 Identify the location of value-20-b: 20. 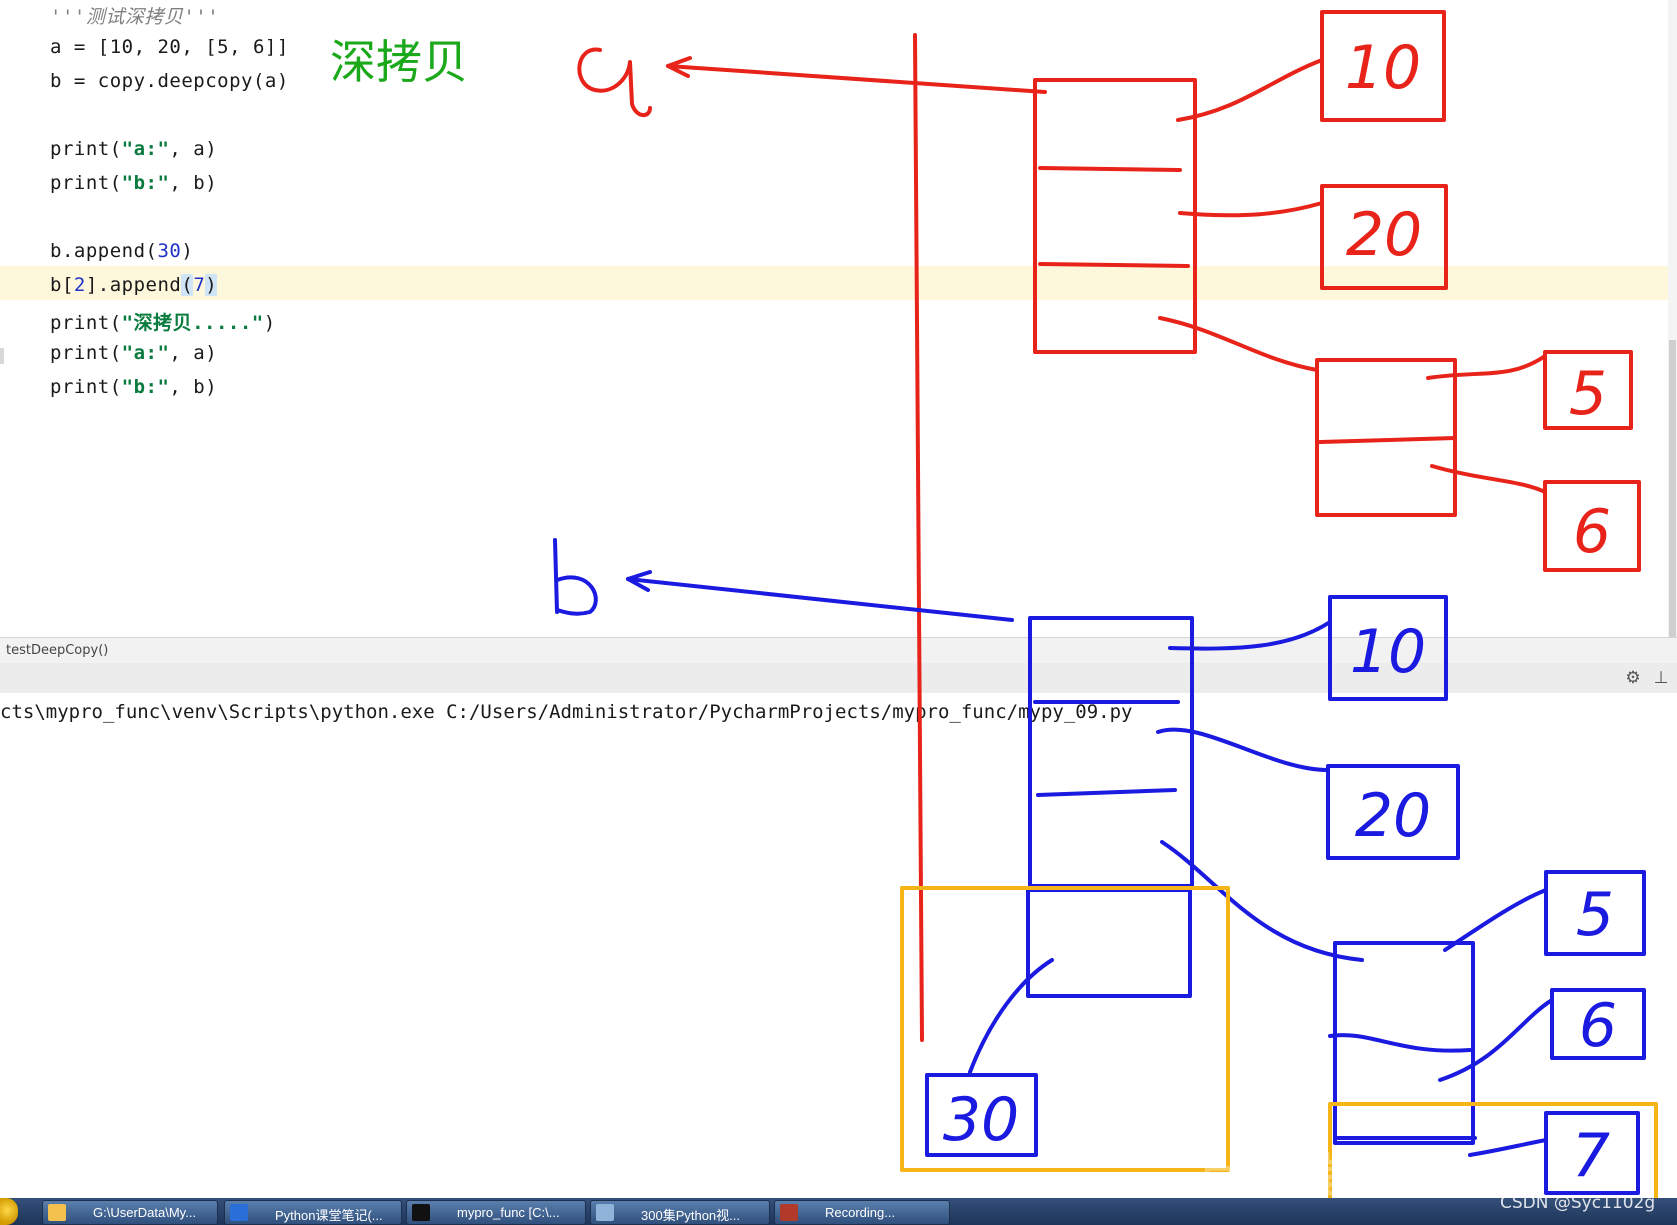
(1393, 816).